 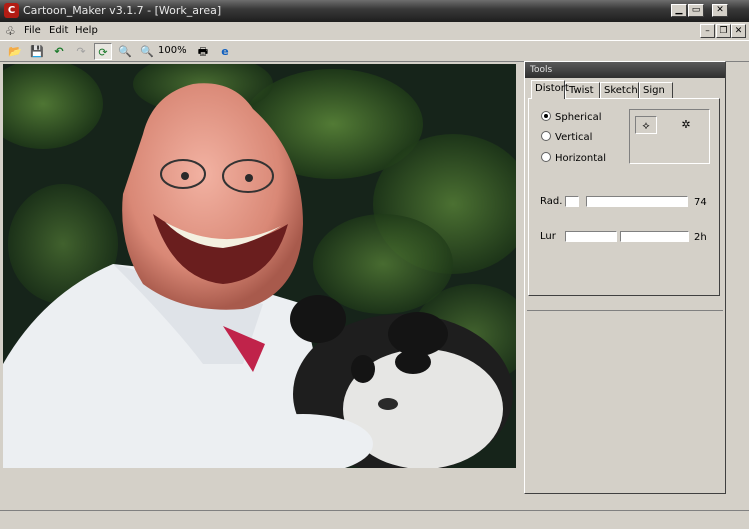 What do you see at coordinates (122, 10) in the screenshot?
I see `window-title: Cartoon_Maker v3.1.7 - [Work_area]` at bounding box center [122, 10].